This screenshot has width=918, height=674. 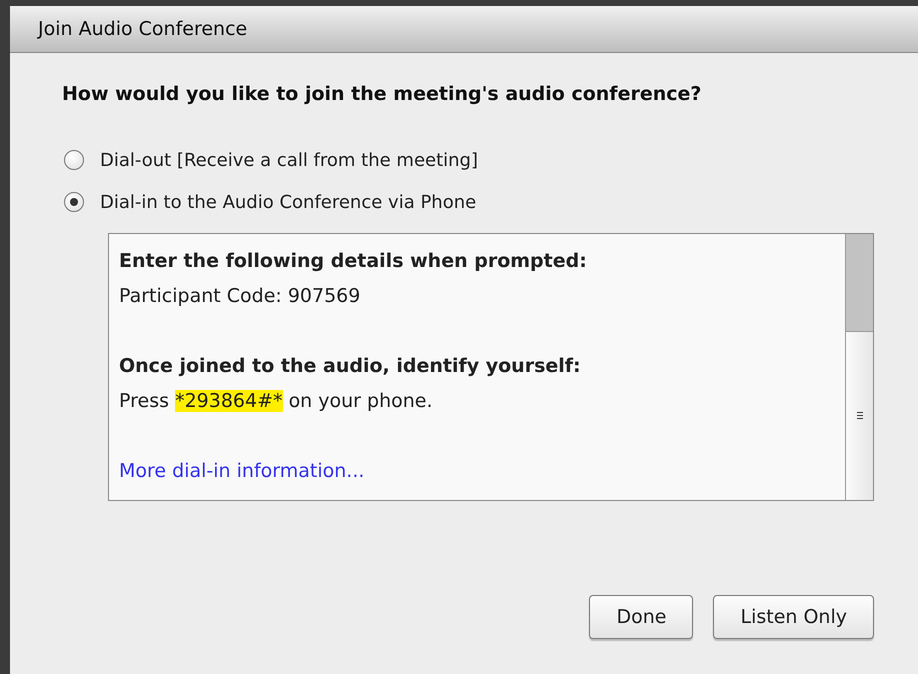 I want to click on grip-icon, so click(x=859, y=415).